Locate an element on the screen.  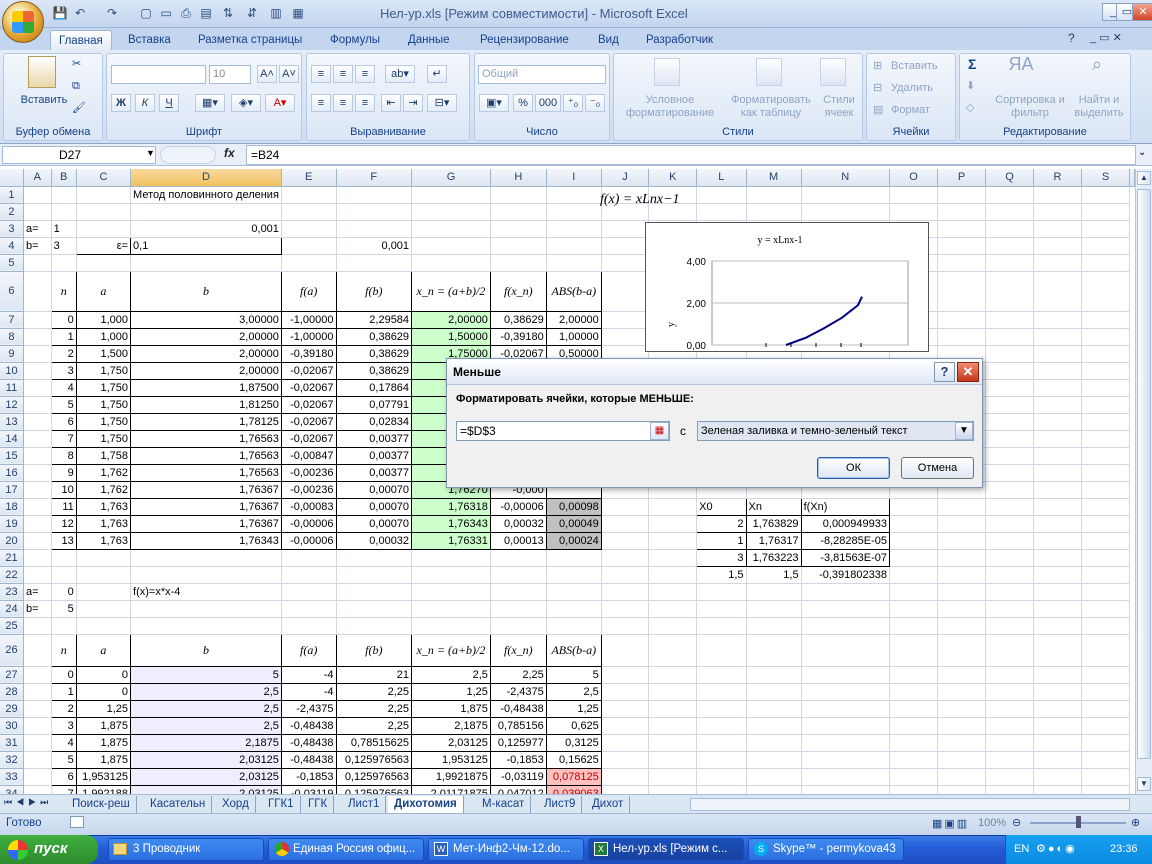
find-select-button: Найти и выделить is located at coordinates (1099, 107).